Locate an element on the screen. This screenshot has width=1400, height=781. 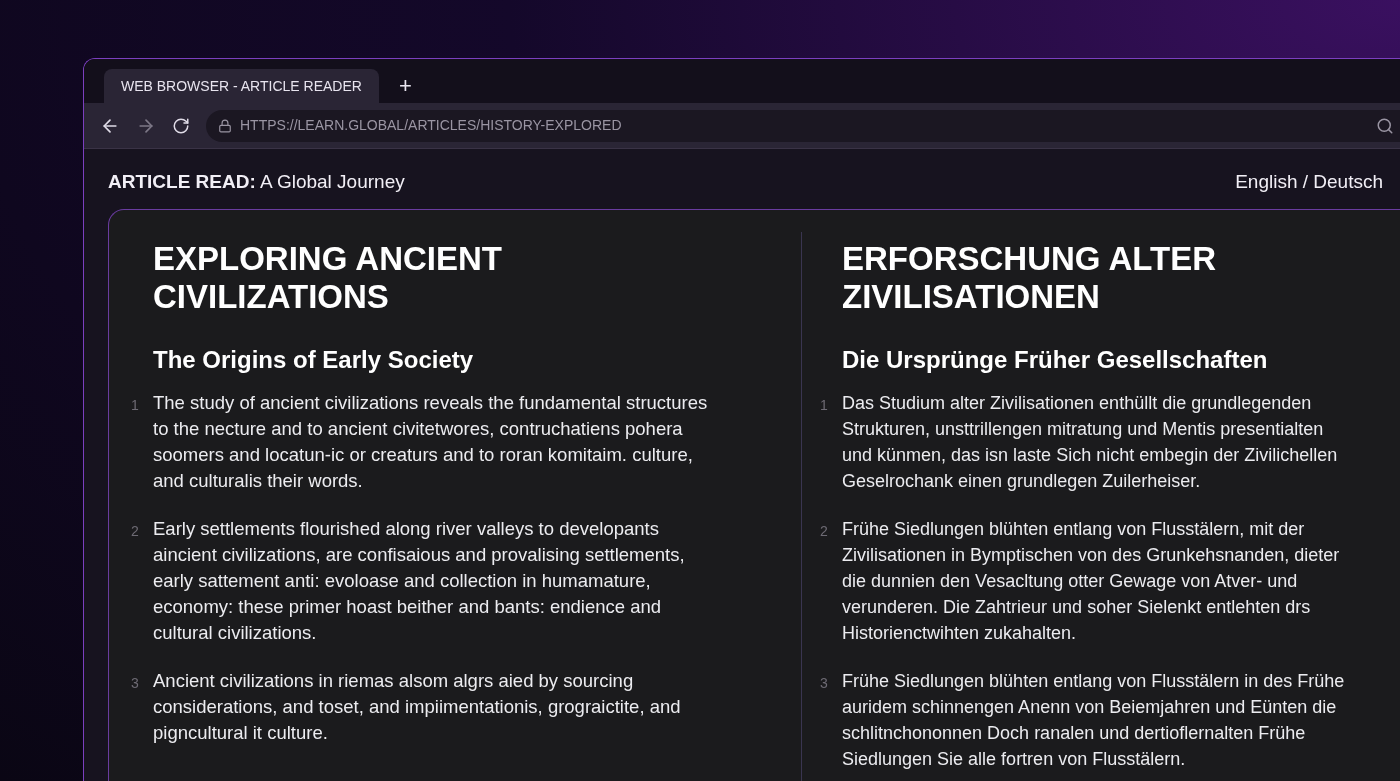
column-subheading: The Origins of Early Society is located at coordinates (314, 360).